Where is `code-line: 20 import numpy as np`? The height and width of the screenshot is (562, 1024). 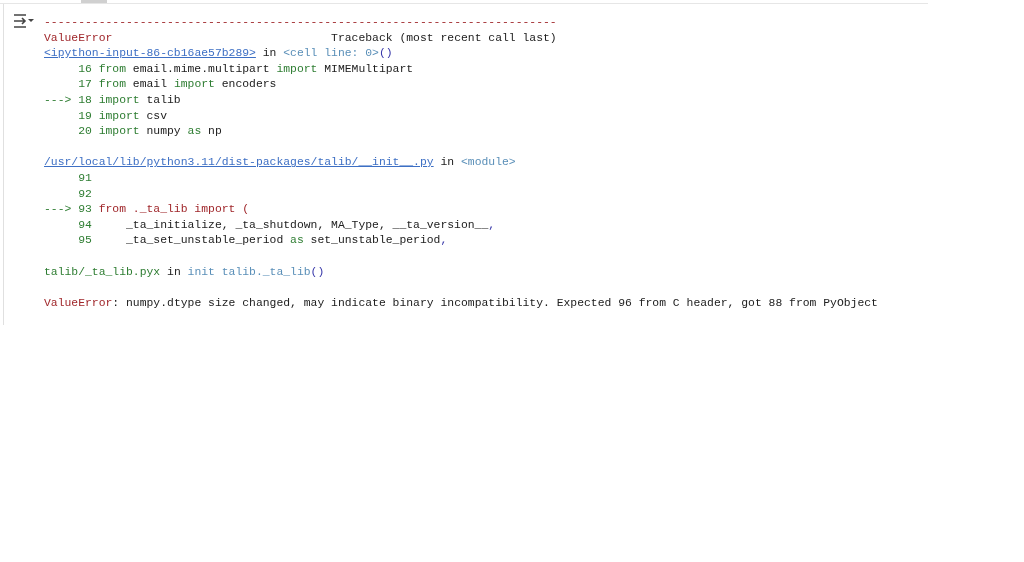
code-line: 20 import numpy as np is located at coordinates (150, 132).